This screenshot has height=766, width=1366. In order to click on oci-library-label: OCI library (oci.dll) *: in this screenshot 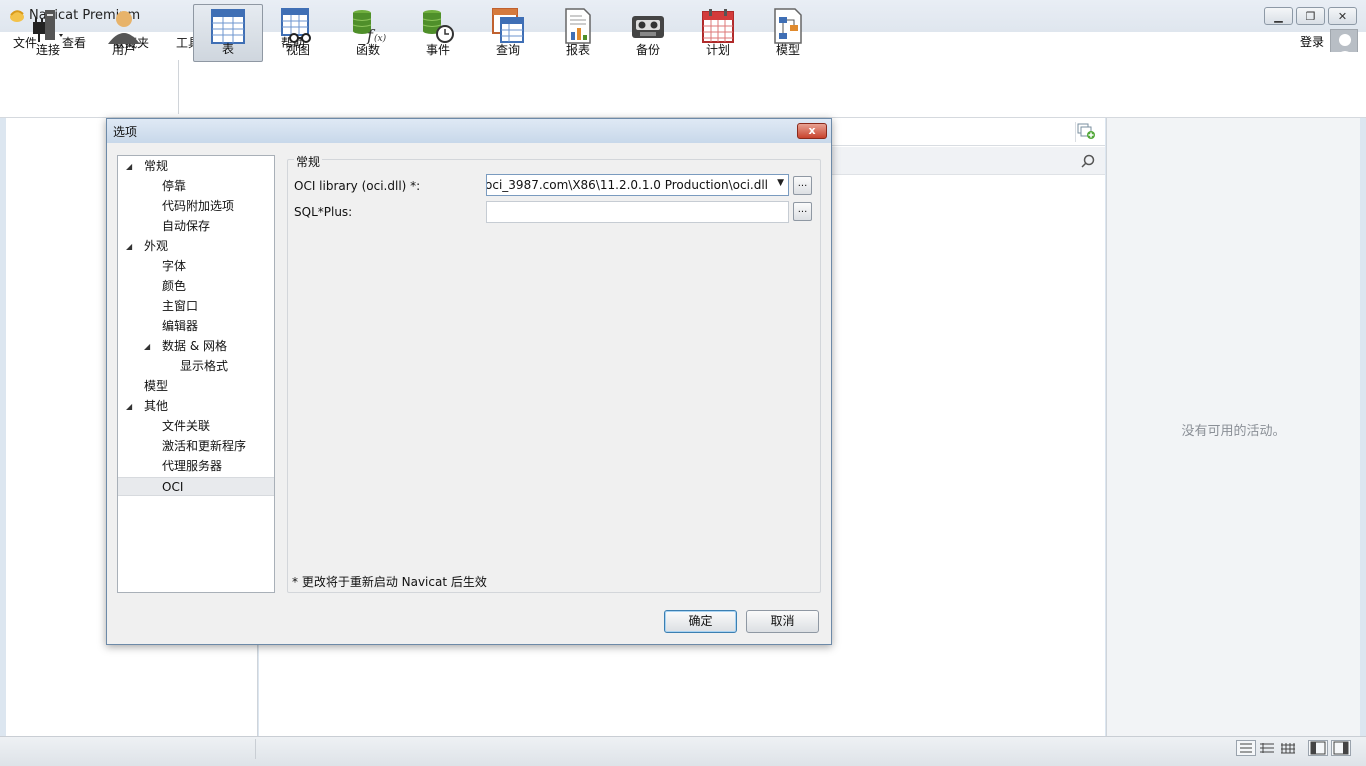, I will do `click(357, 186)`.